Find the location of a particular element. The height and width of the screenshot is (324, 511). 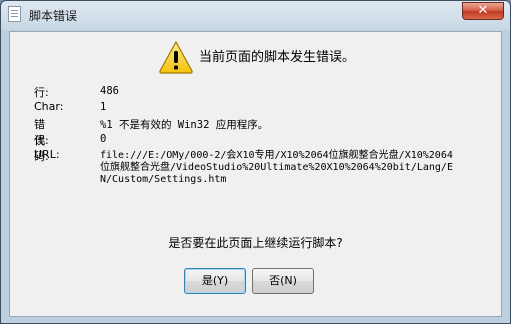

char-label: Char: is located at coordinates (49, 106).